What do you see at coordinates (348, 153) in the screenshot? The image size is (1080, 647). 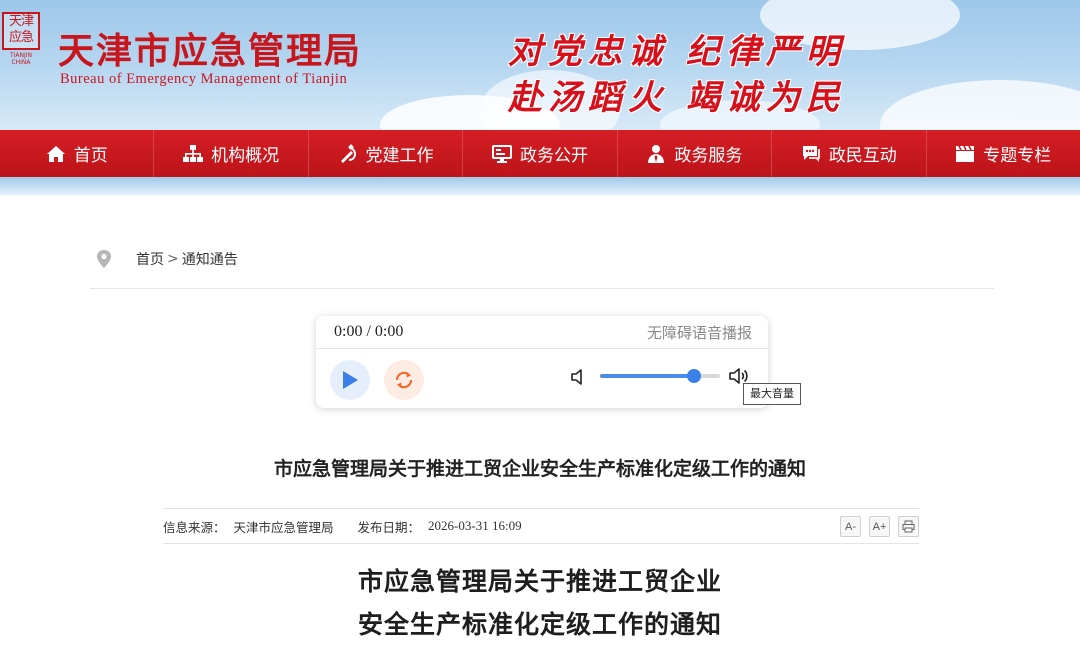 I see `party-emblem-icon` at bounding box center [348, 153].